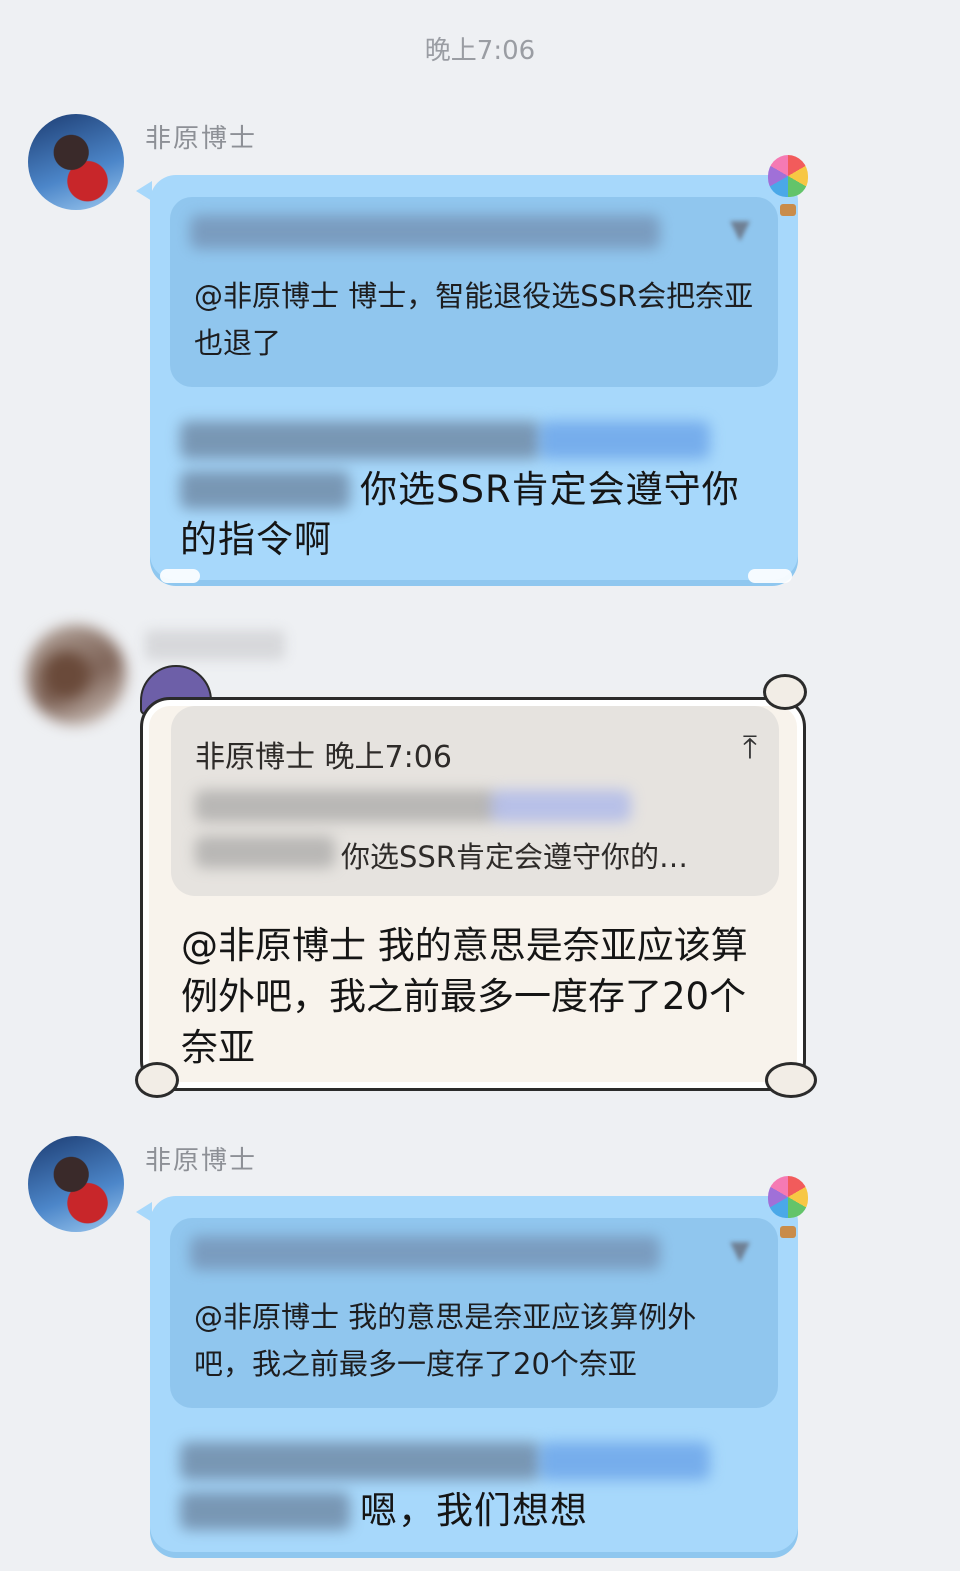 The width and height of the screenshot is (960, 1571). Describe the element at coordinates (474, 319) in the screenshot. I see `quote-text: @非原博士 博士，智能退役选SSR会把奈亚也退了` at that location.